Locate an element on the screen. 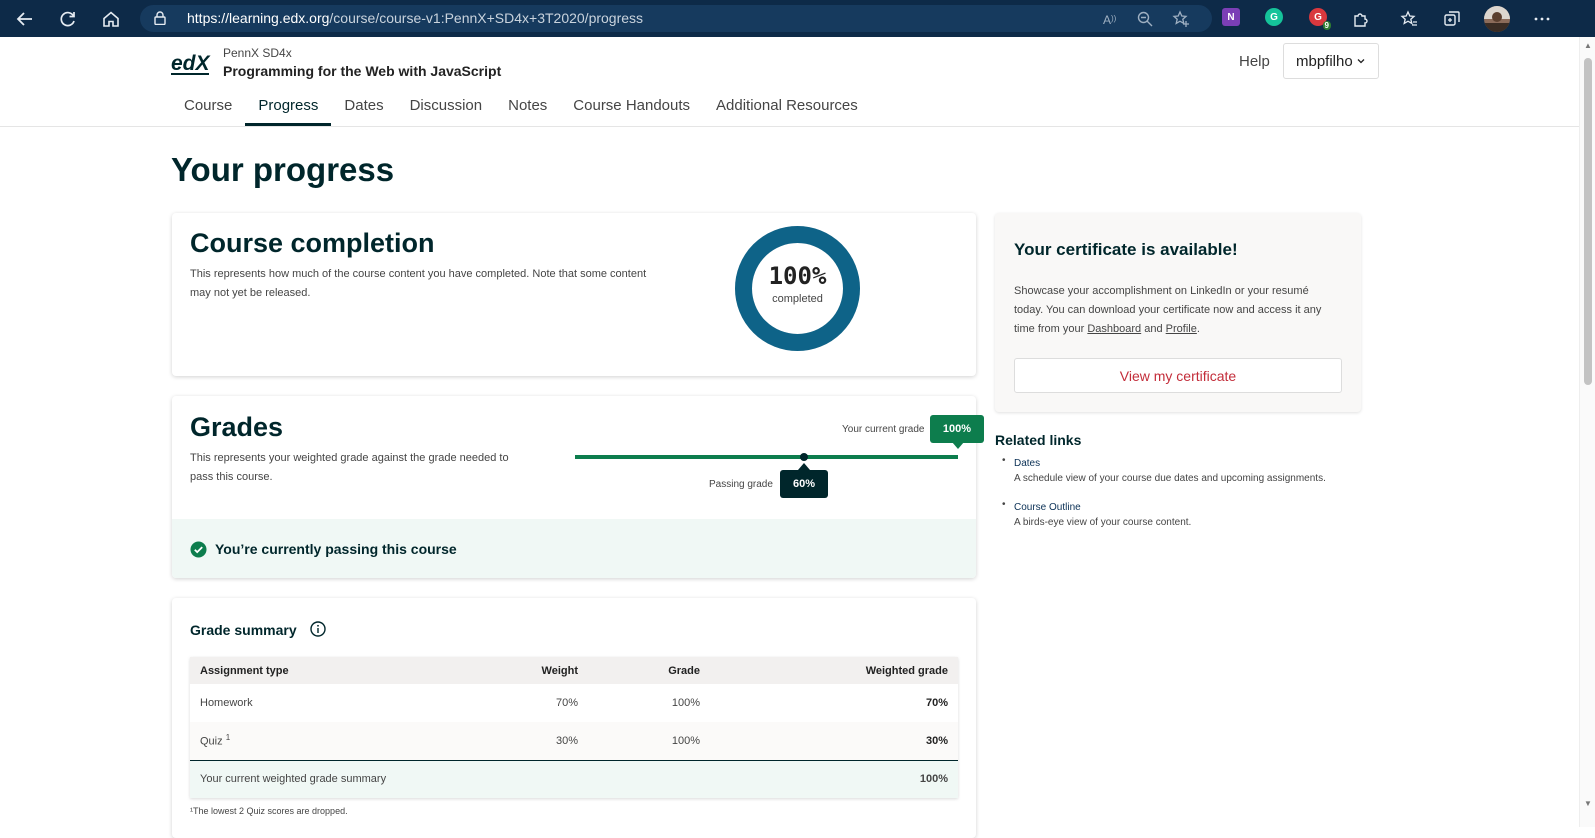 The image size is (1595, 838). course-org: PennX SD4x is located at coordinates (257, 53).